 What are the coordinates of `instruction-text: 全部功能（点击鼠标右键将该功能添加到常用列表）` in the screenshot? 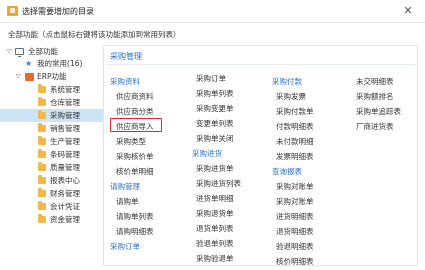 It's located at (94, 34).